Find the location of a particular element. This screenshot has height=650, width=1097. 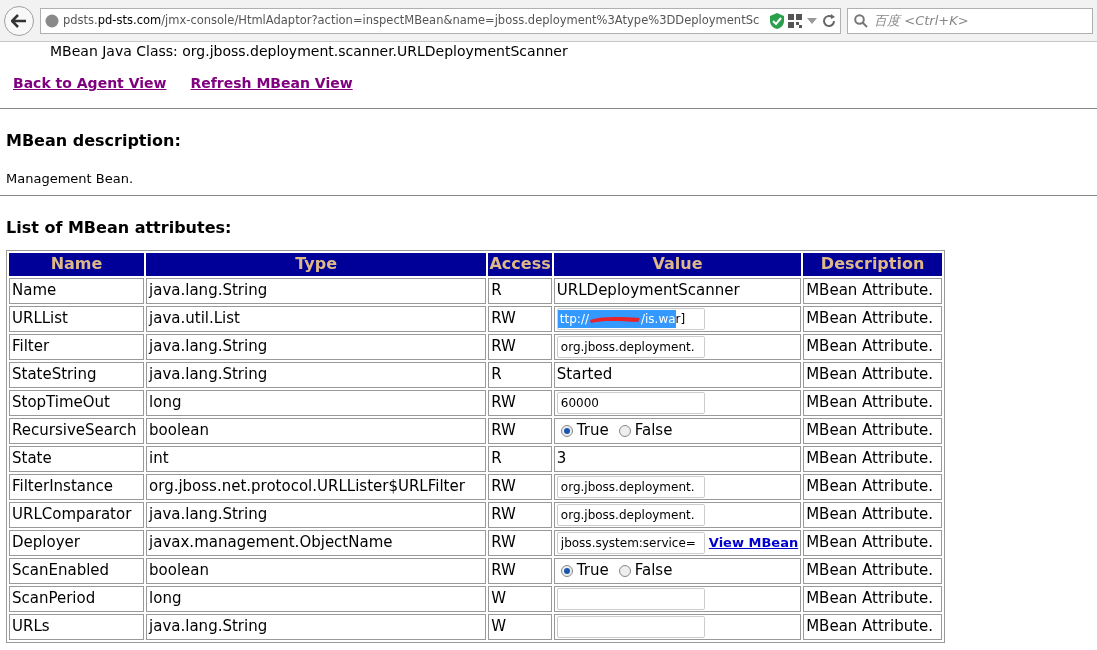

table-cell: URLDeploymentScanner is located at coordinates (677, 290).